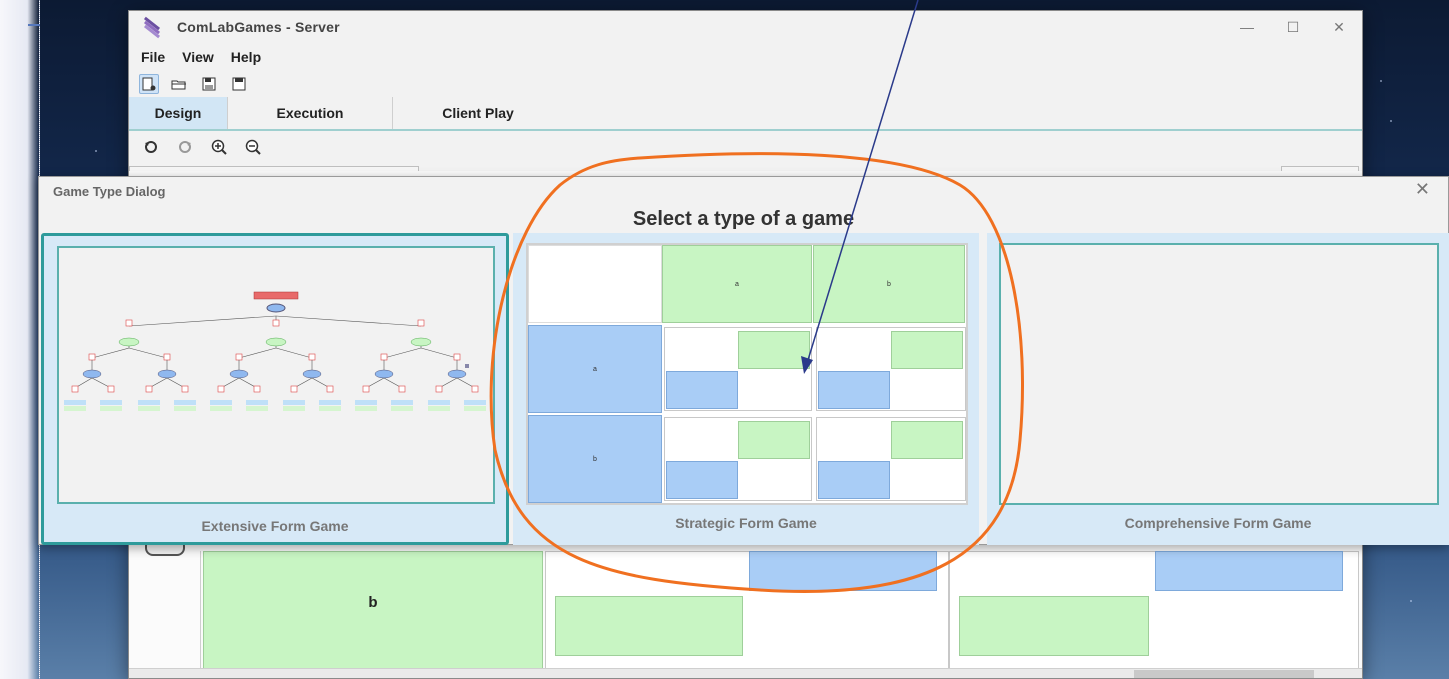 The width and height of the screenshot is (1449, 679). What do you see at coordinates (152, 27) in the screenshot?
I see `app-logo-icon` at bounding box center [152, 27].